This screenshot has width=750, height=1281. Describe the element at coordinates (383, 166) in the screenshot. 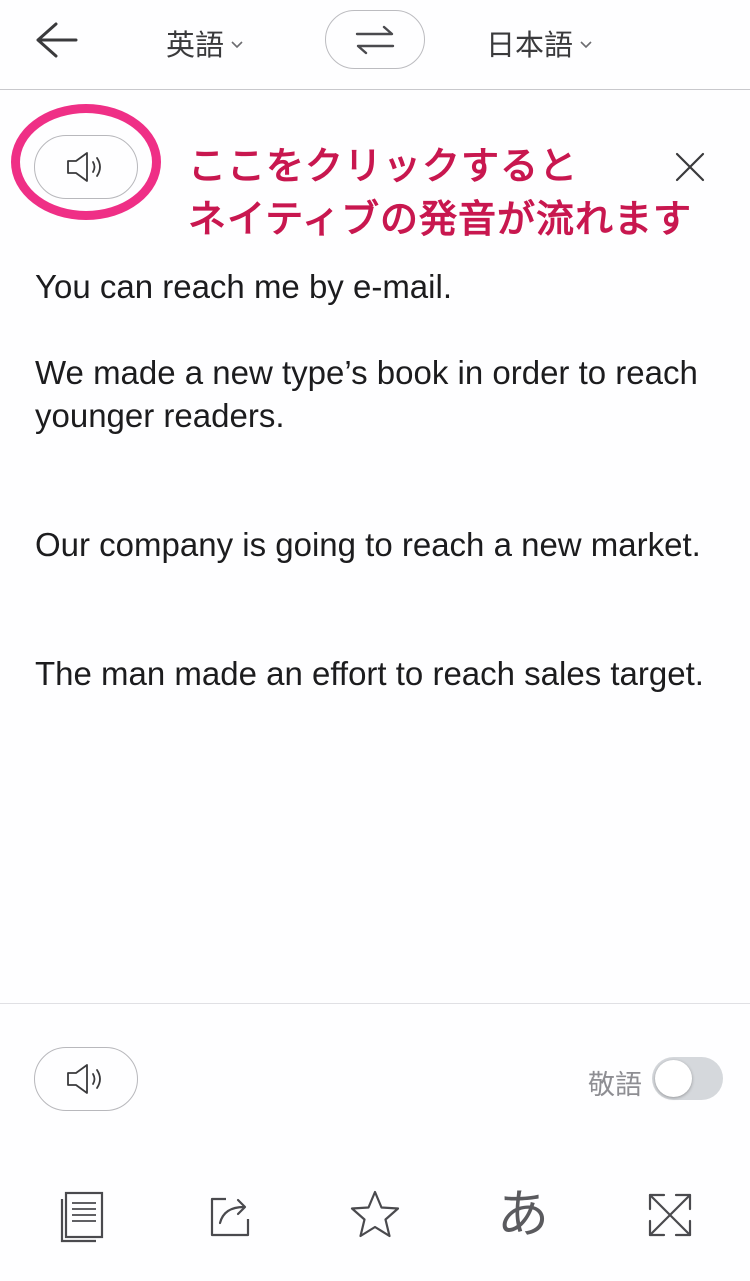

I see `annotation-line-1: ここをクリックすると` at that location.